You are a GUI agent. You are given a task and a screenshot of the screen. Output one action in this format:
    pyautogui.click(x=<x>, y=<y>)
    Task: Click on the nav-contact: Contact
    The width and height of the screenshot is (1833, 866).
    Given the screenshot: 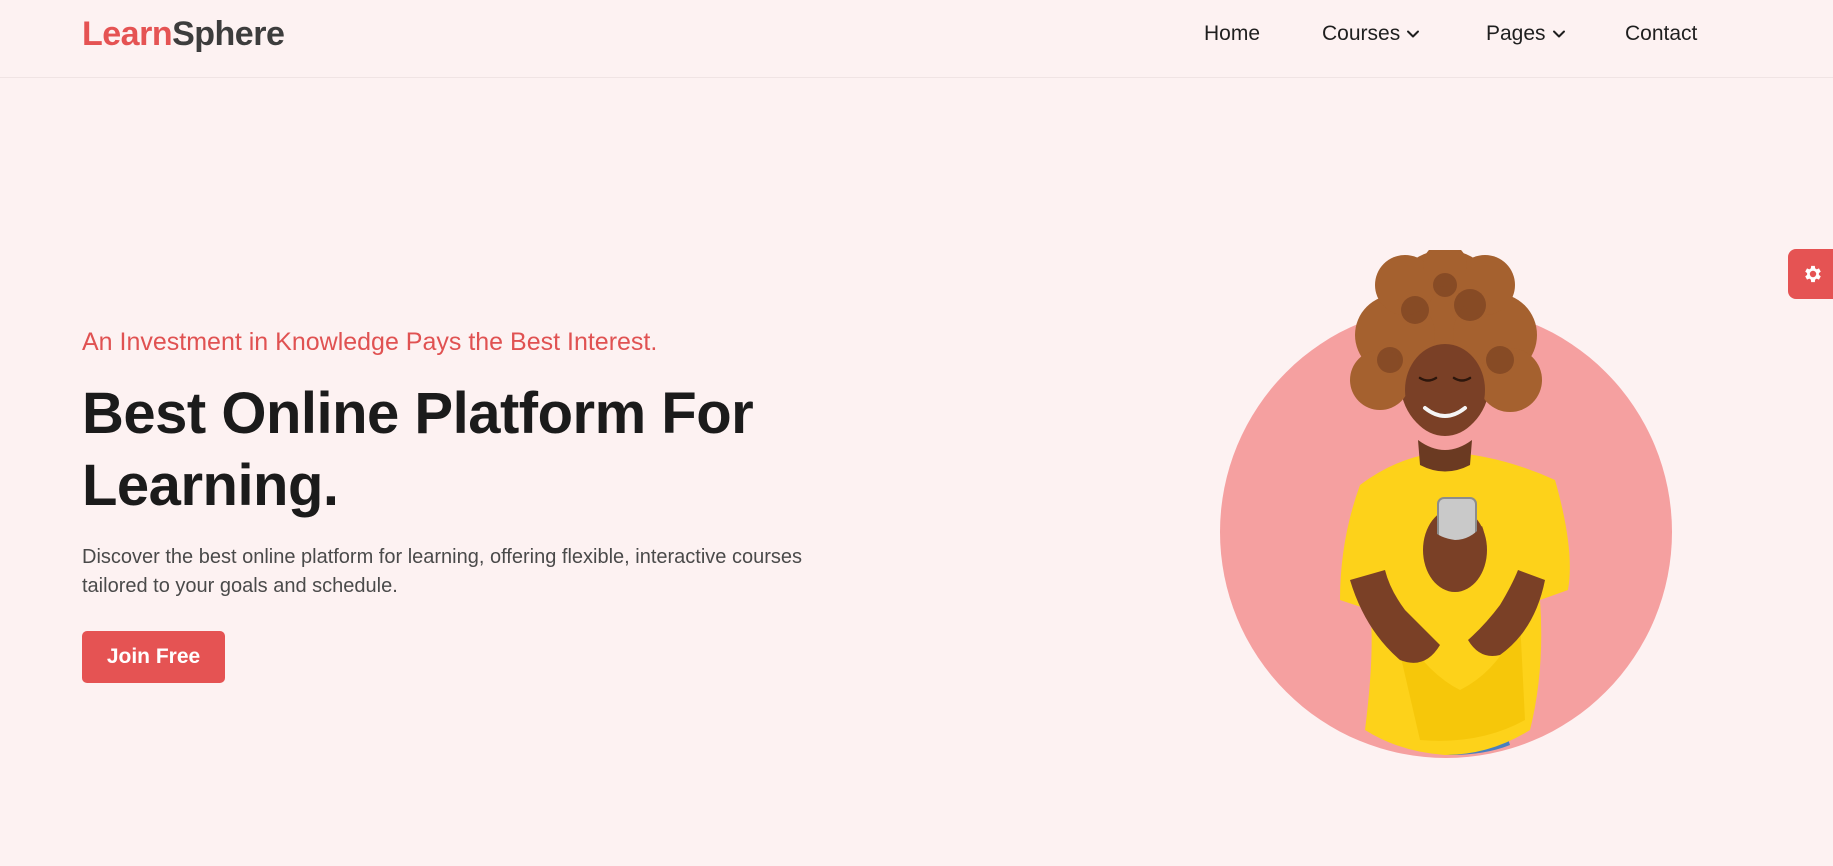 What is the action you would take?
    pyautogui.click(x=1661, y=34)
    